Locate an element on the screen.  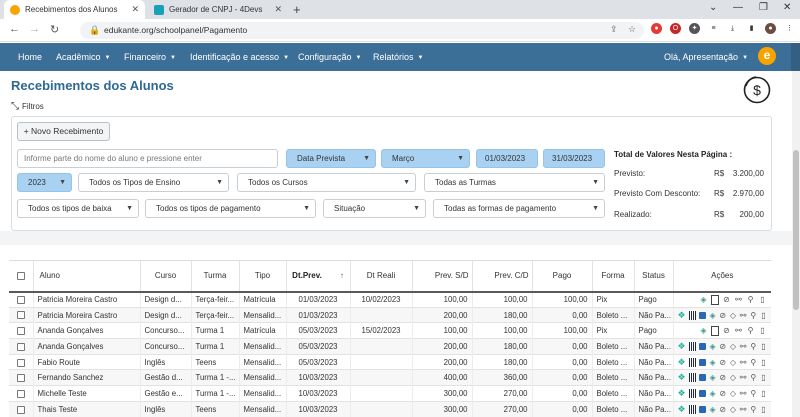
nav-user-menu: Olá, Apresentação ▼ is located at coordinates (706, 57).